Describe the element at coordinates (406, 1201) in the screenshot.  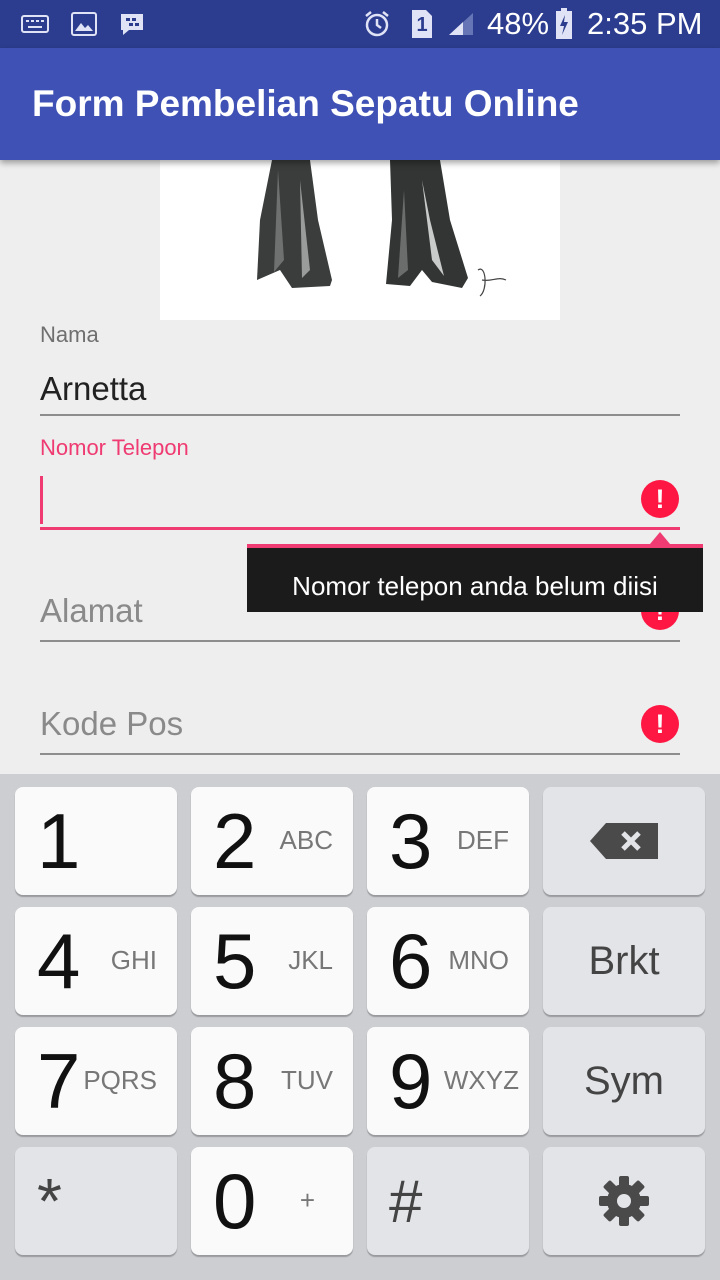
I see `hash-label: #` at that location.